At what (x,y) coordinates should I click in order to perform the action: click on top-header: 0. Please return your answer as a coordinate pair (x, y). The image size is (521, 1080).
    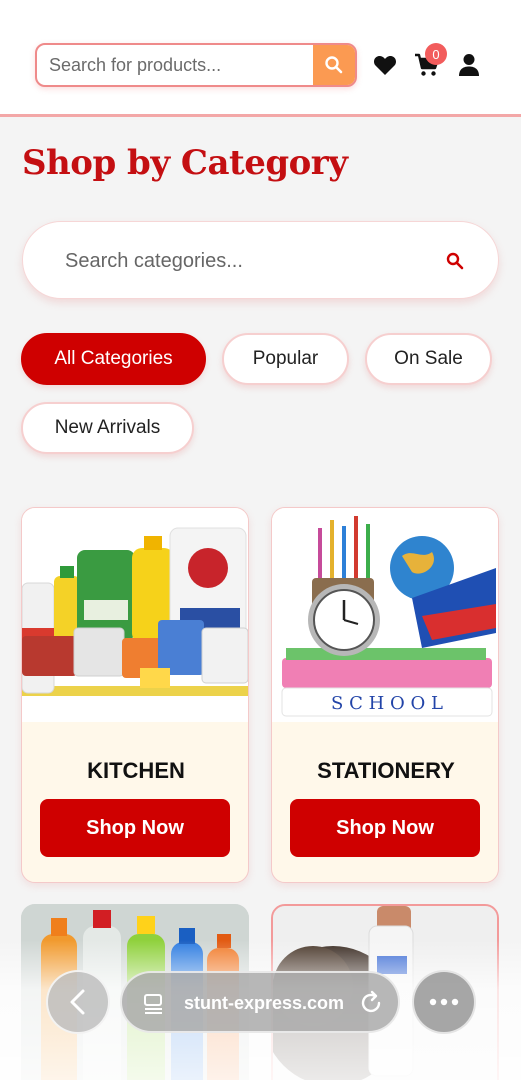
    Looking at the image, I should click on (260, 58).